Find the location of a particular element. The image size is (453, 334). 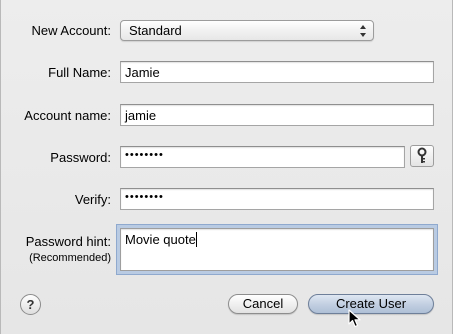

password-assistant-button is located at coordinates (422, 156).